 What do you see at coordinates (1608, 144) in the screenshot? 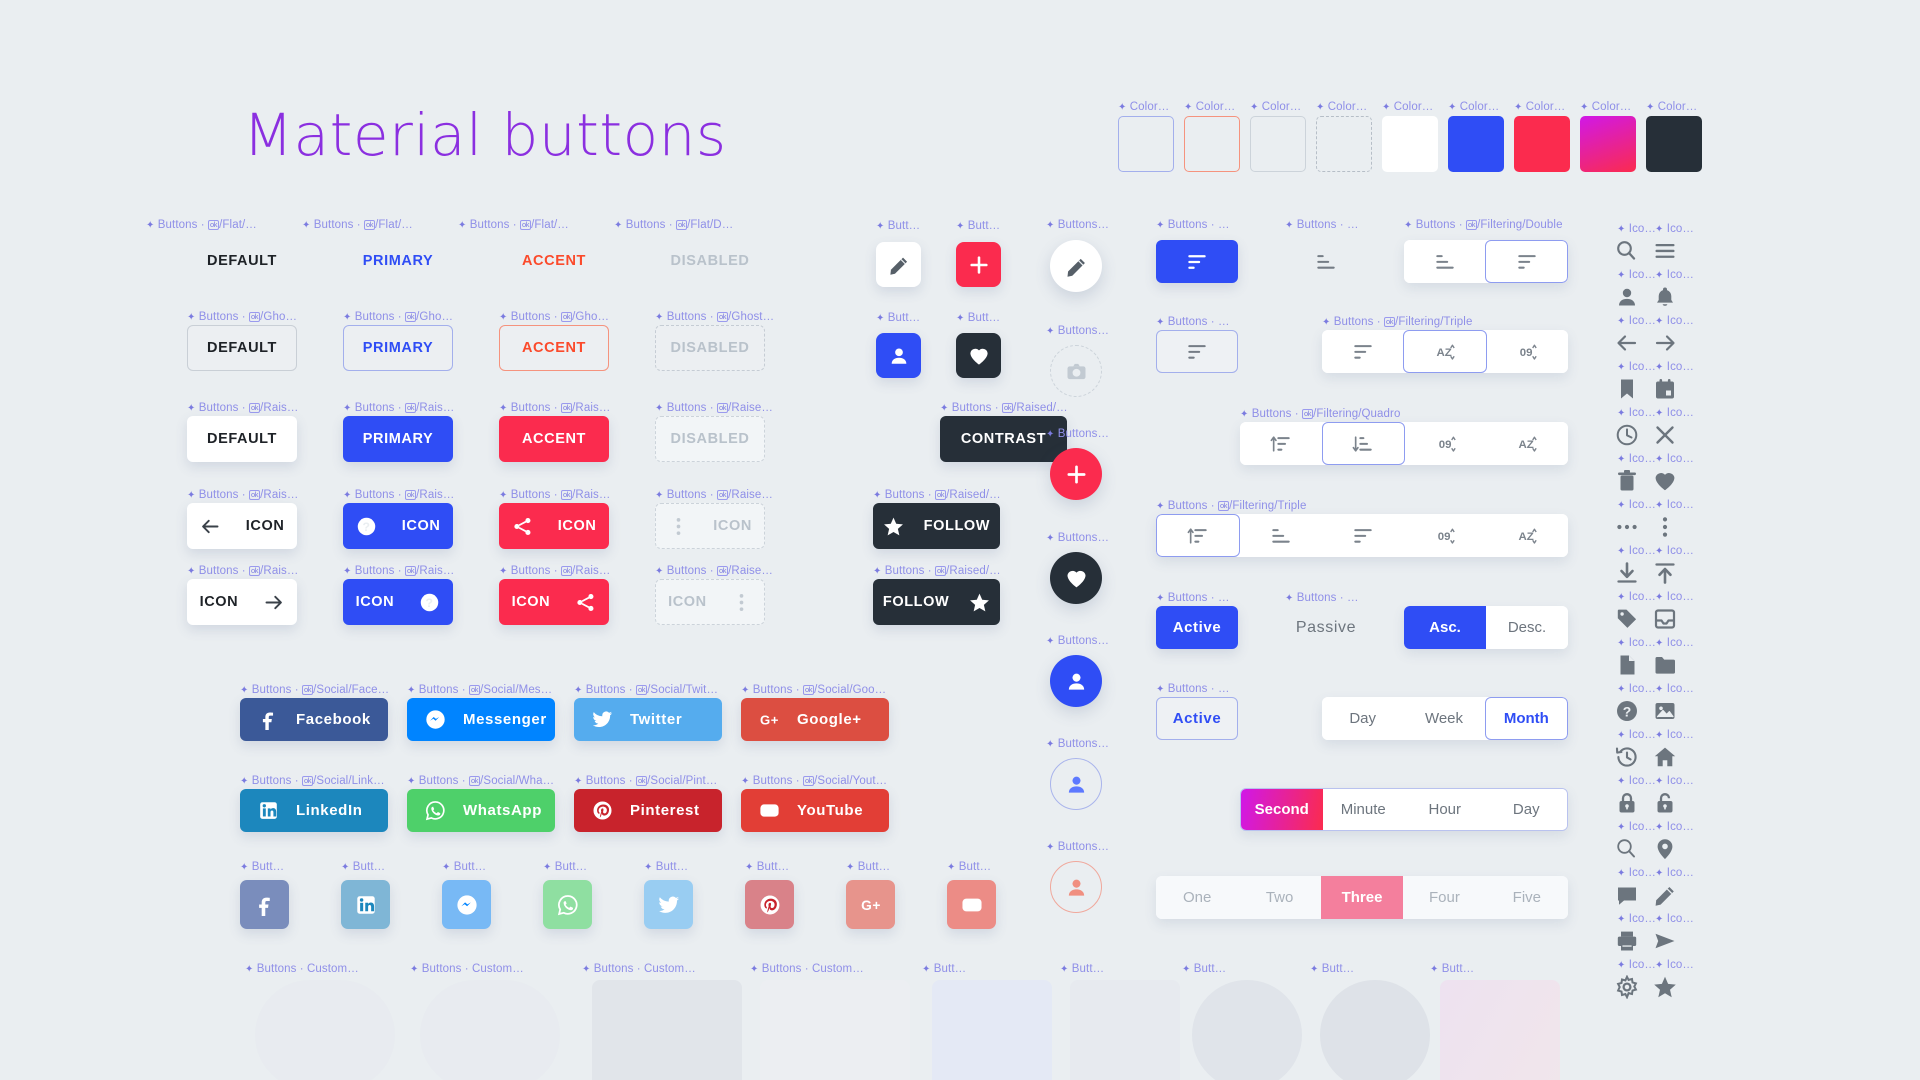
I see `color-magenta` at bounding box center [1608, 144].